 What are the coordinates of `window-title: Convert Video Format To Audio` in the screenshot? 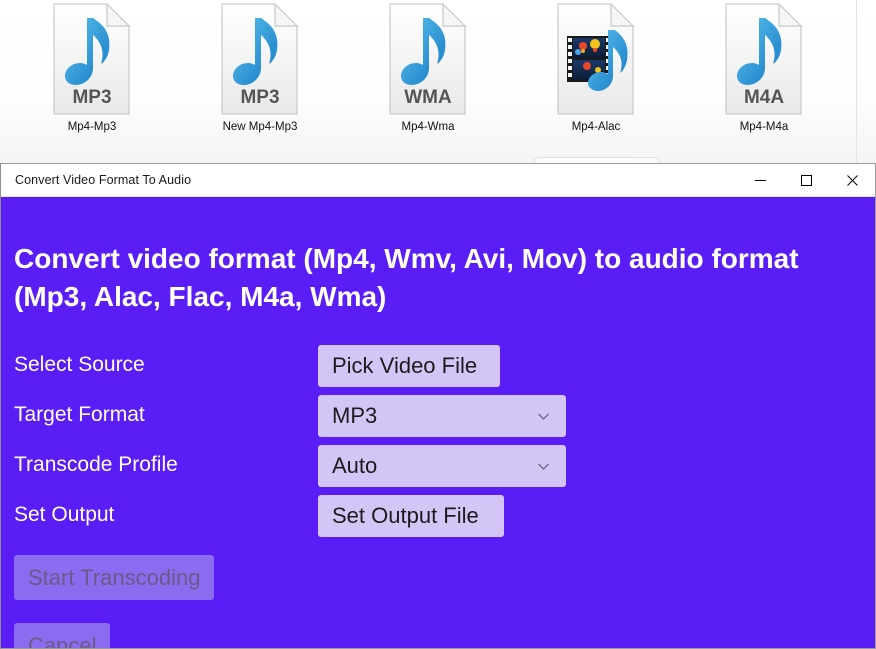 It's located at (103, 180).